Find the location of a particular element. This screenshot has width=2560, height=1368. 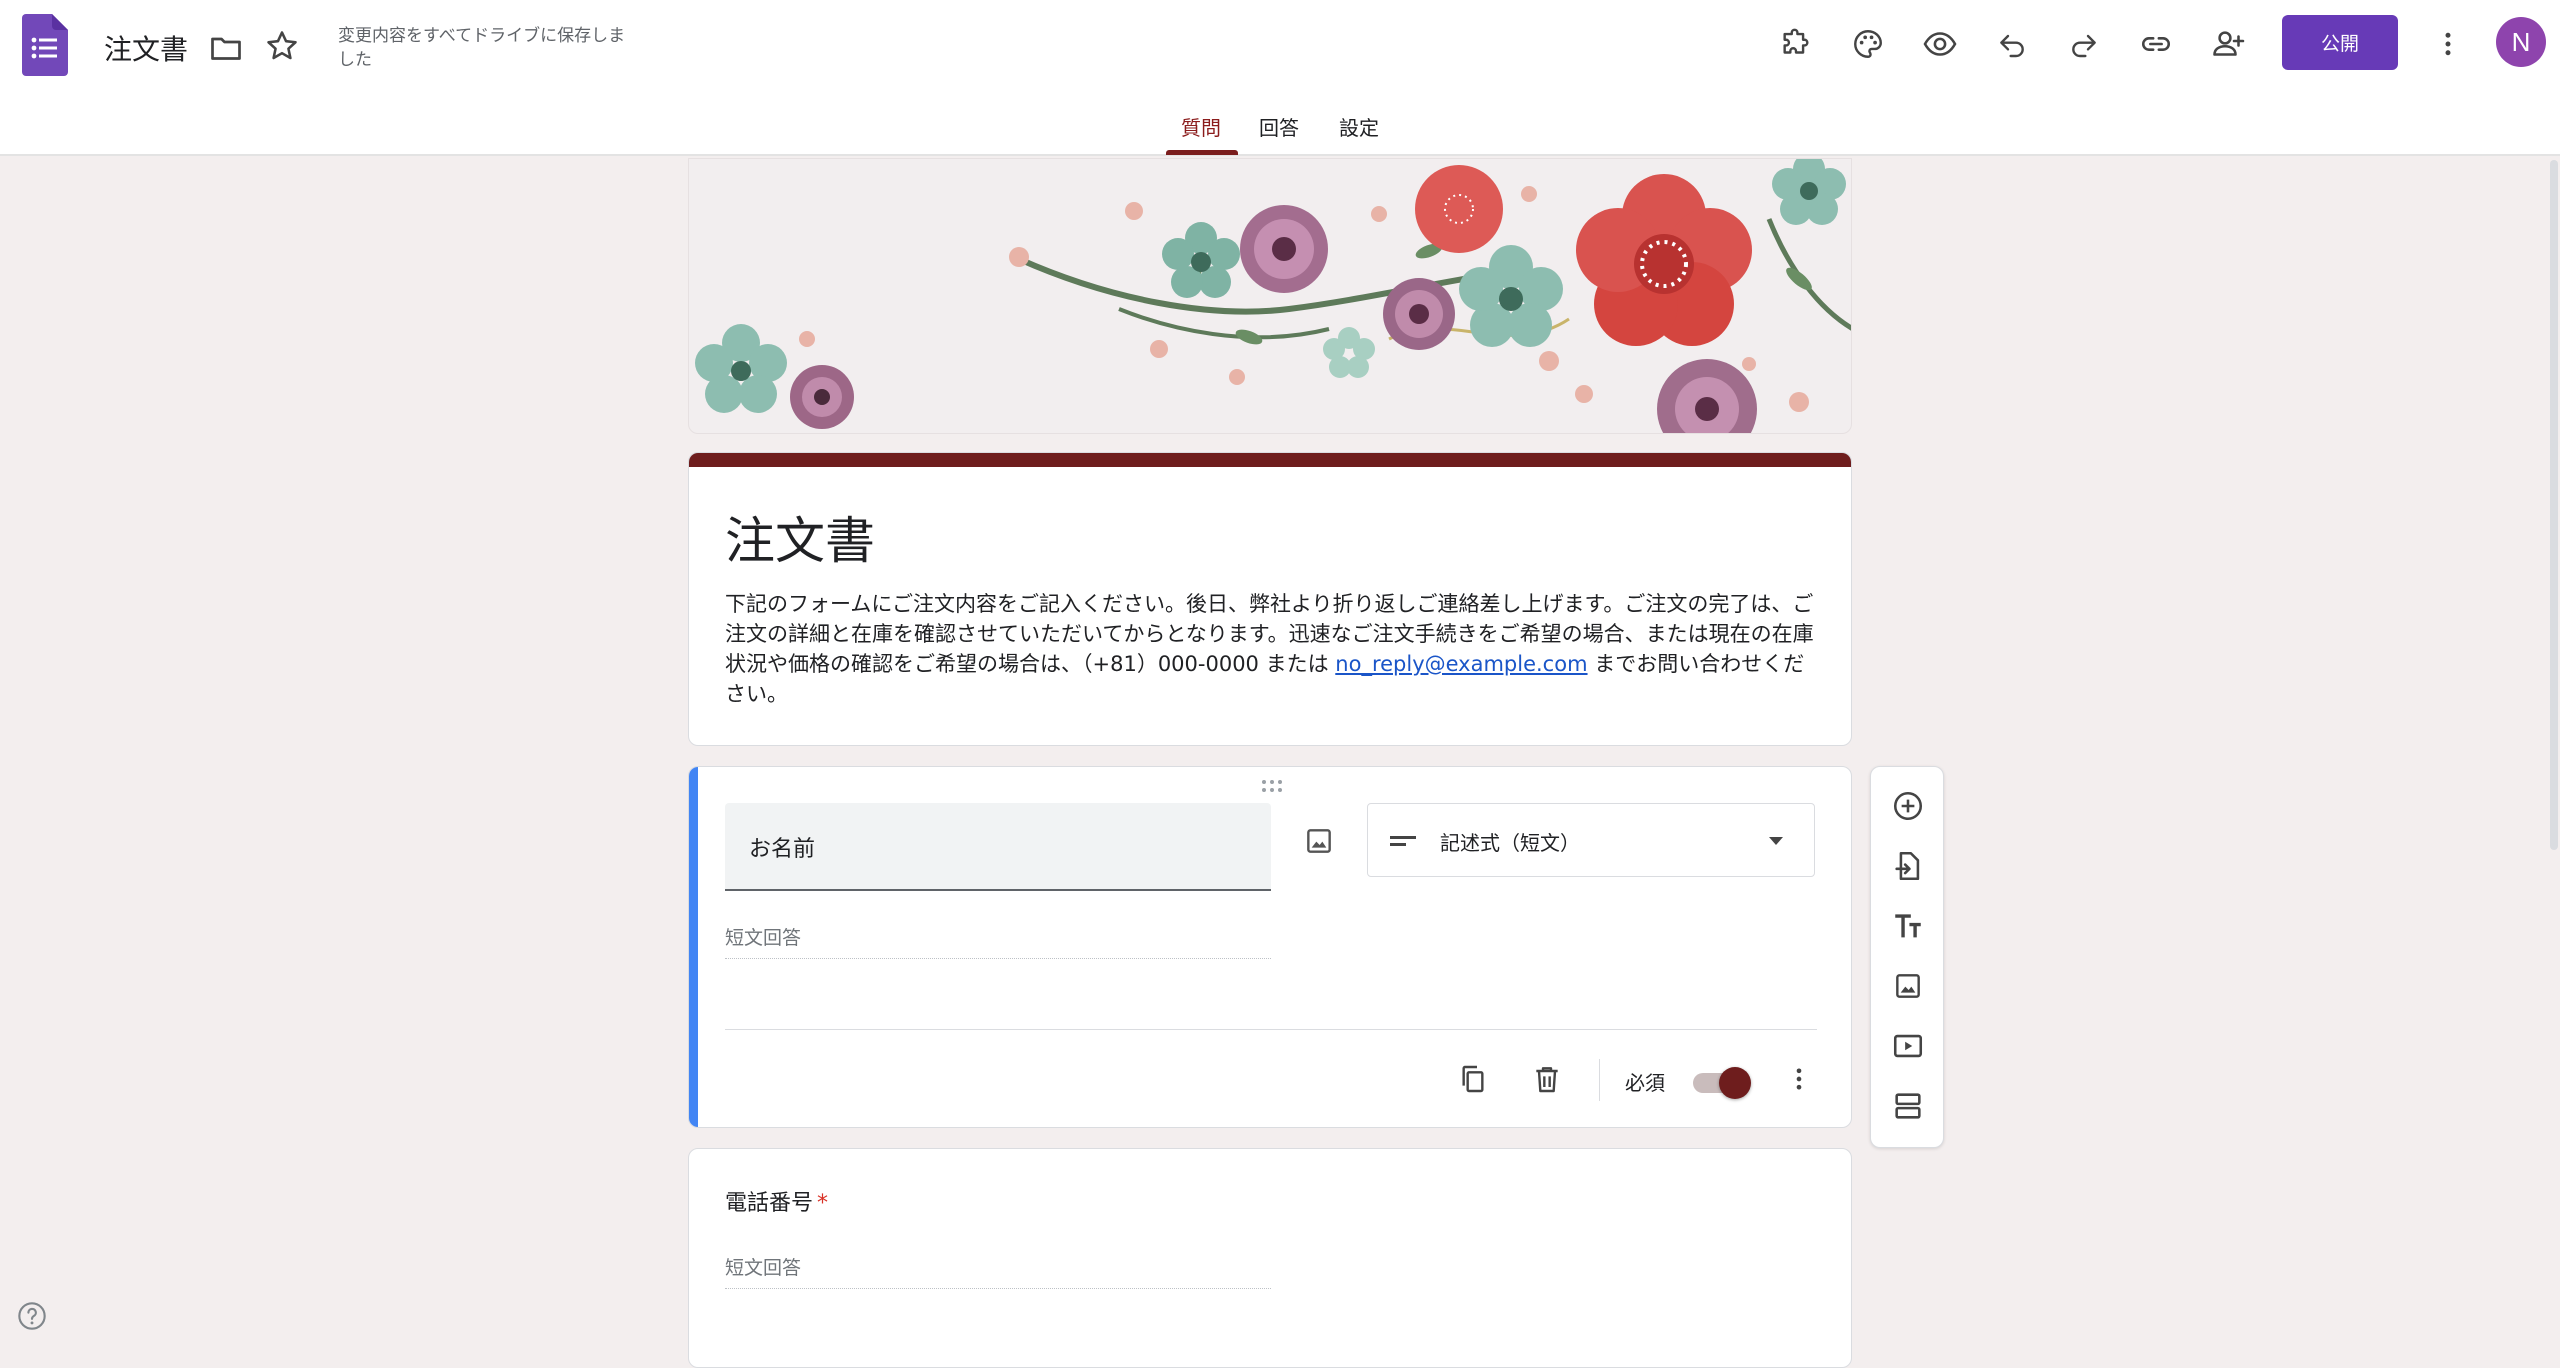

add-video-icon is located at coordinates (1908, 1046).